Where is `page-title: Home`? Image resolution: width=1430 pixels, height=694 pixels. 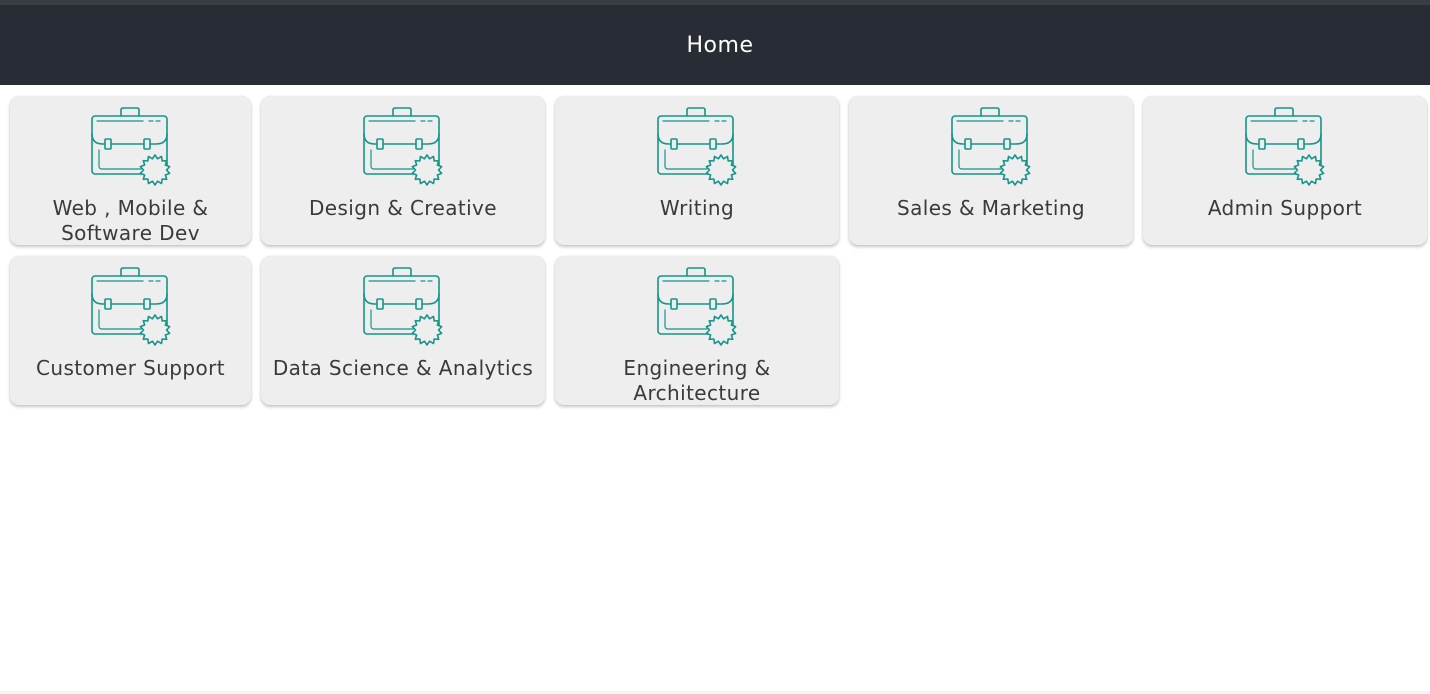 page-title: Home is located at coordinates (720, 45).